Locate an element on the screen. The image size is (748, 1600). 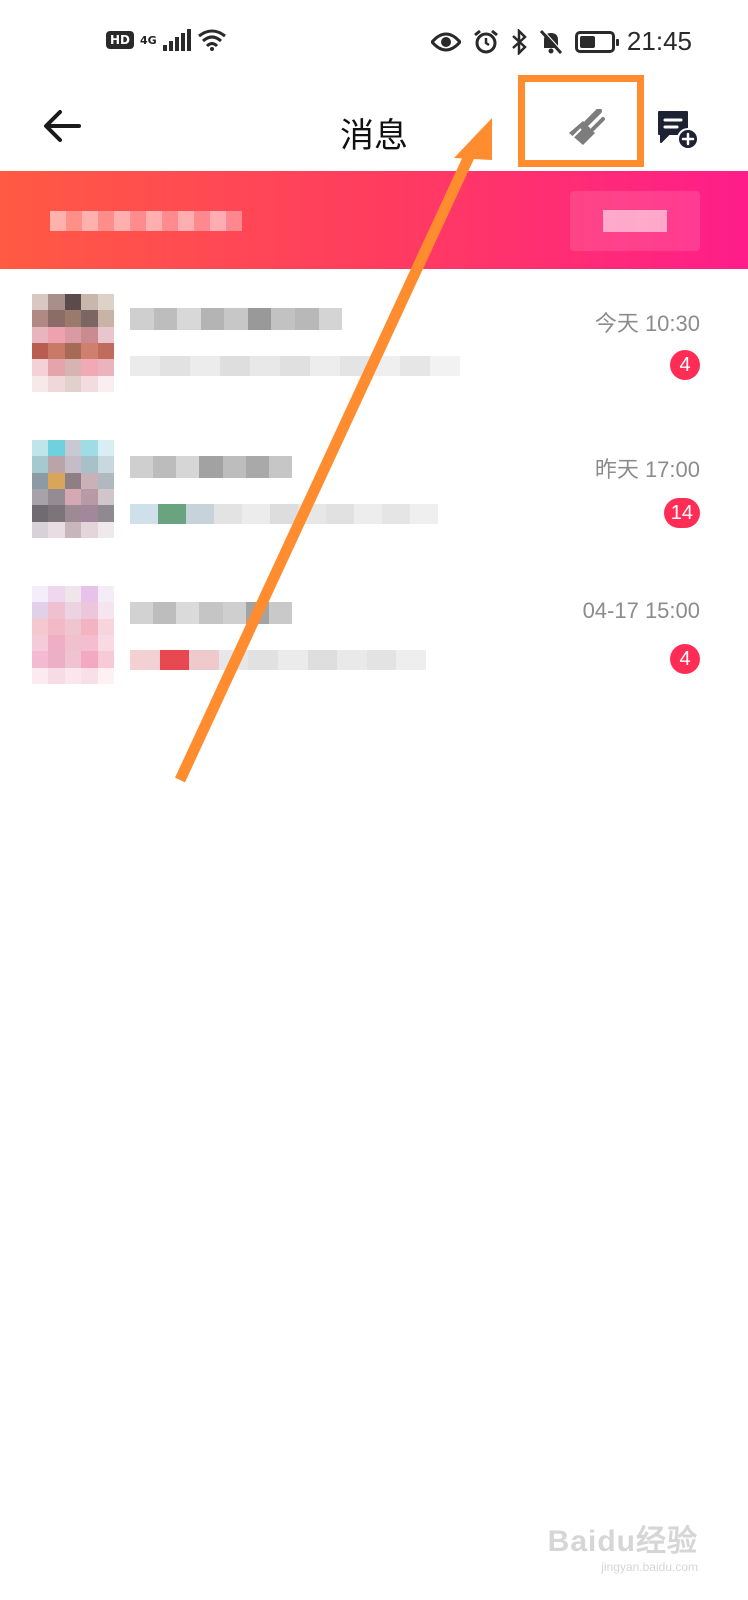
watermark-url: jingyan.baidu.com is located at coordinates (649, 1567).